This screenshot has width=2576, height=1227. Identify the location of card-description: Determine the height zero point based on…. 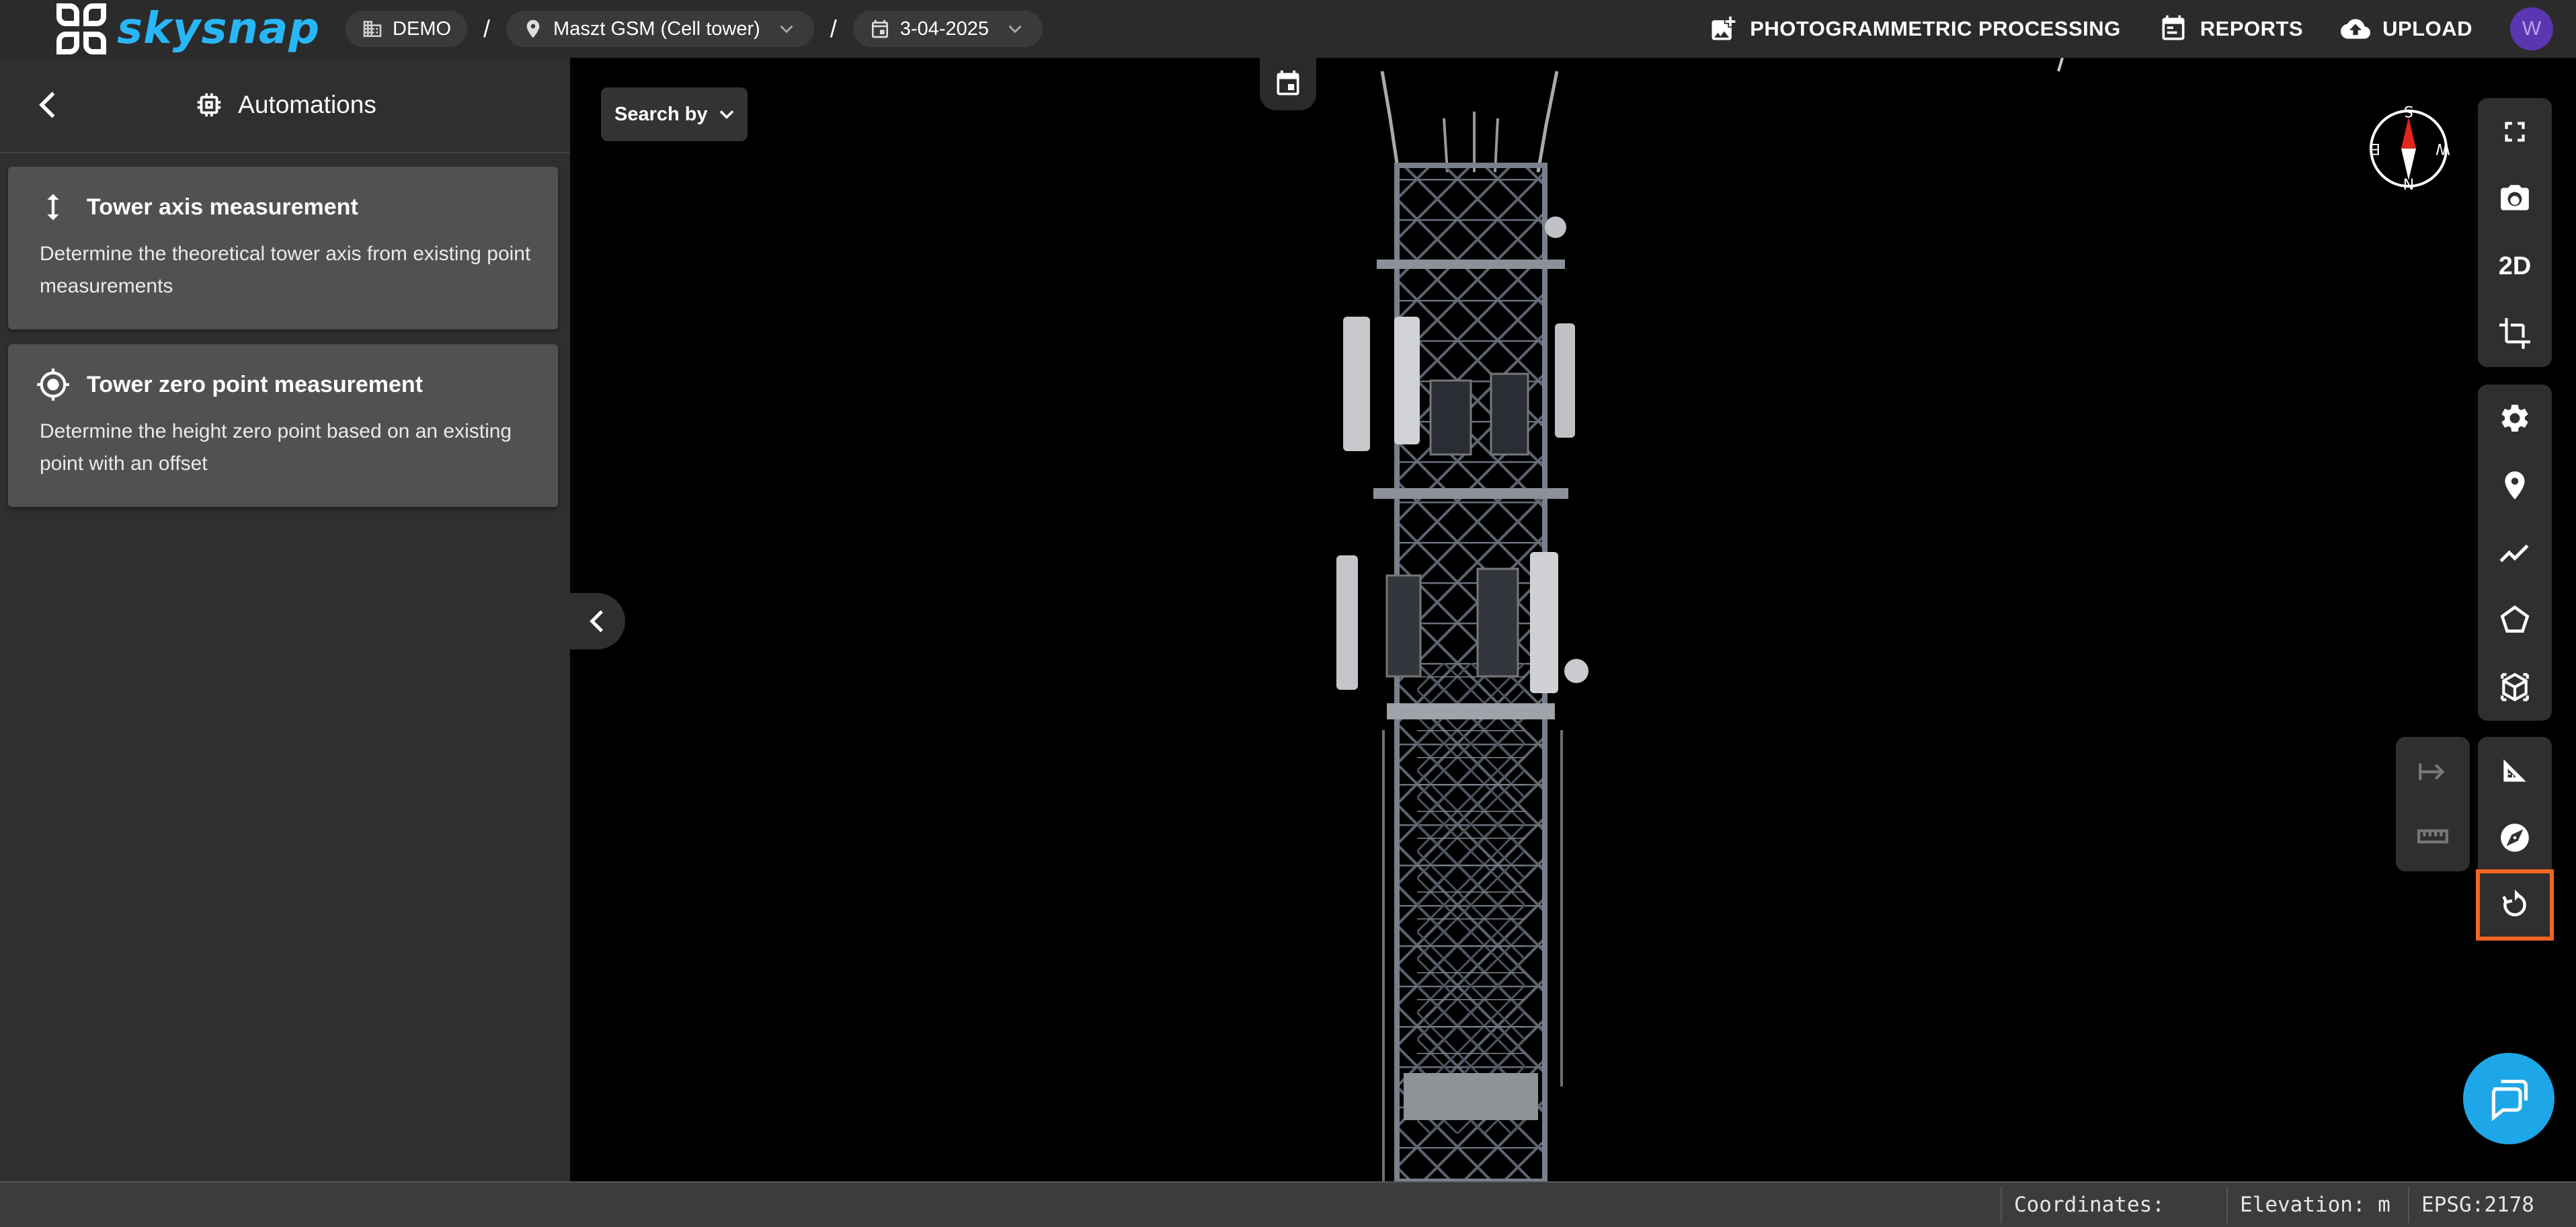
(276, 447).